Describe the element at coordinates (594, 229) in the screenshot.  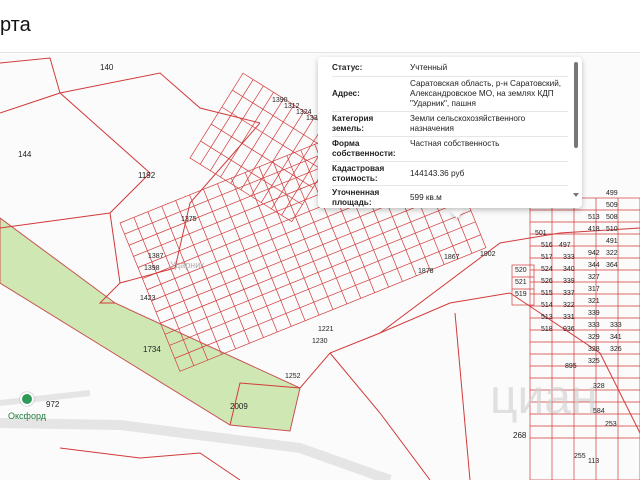
I see `plot-label: 418` at that location.